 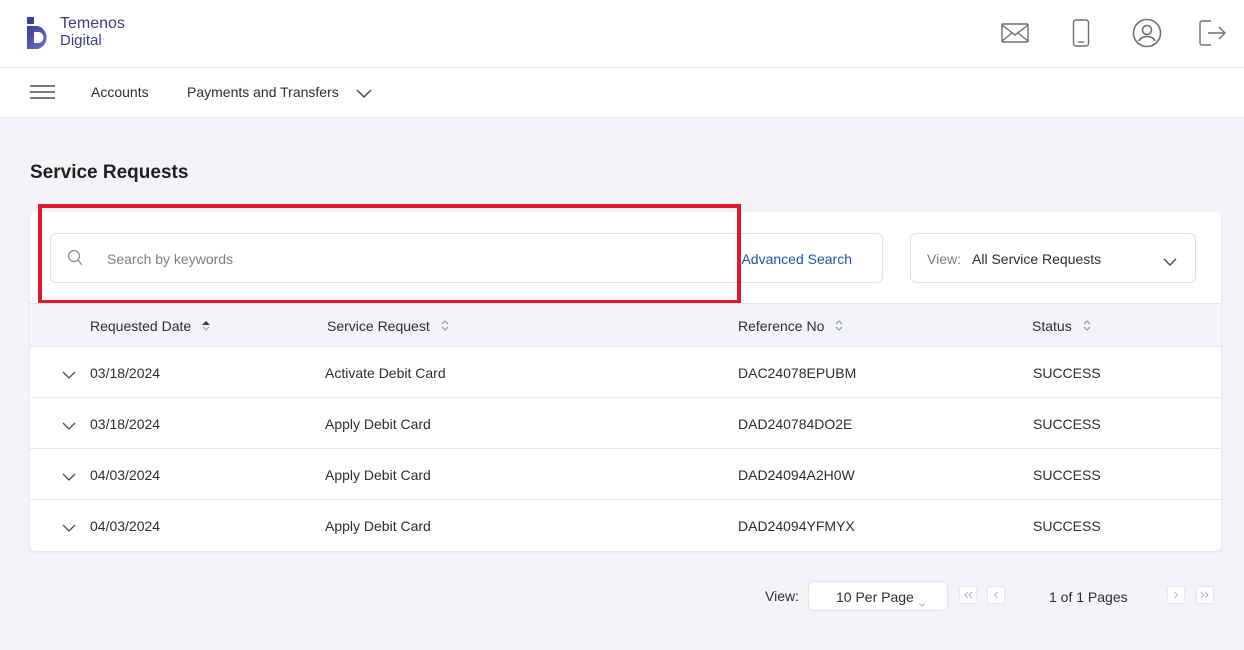 I want to click on chevron-left-icon, so click(x=995, y=595).